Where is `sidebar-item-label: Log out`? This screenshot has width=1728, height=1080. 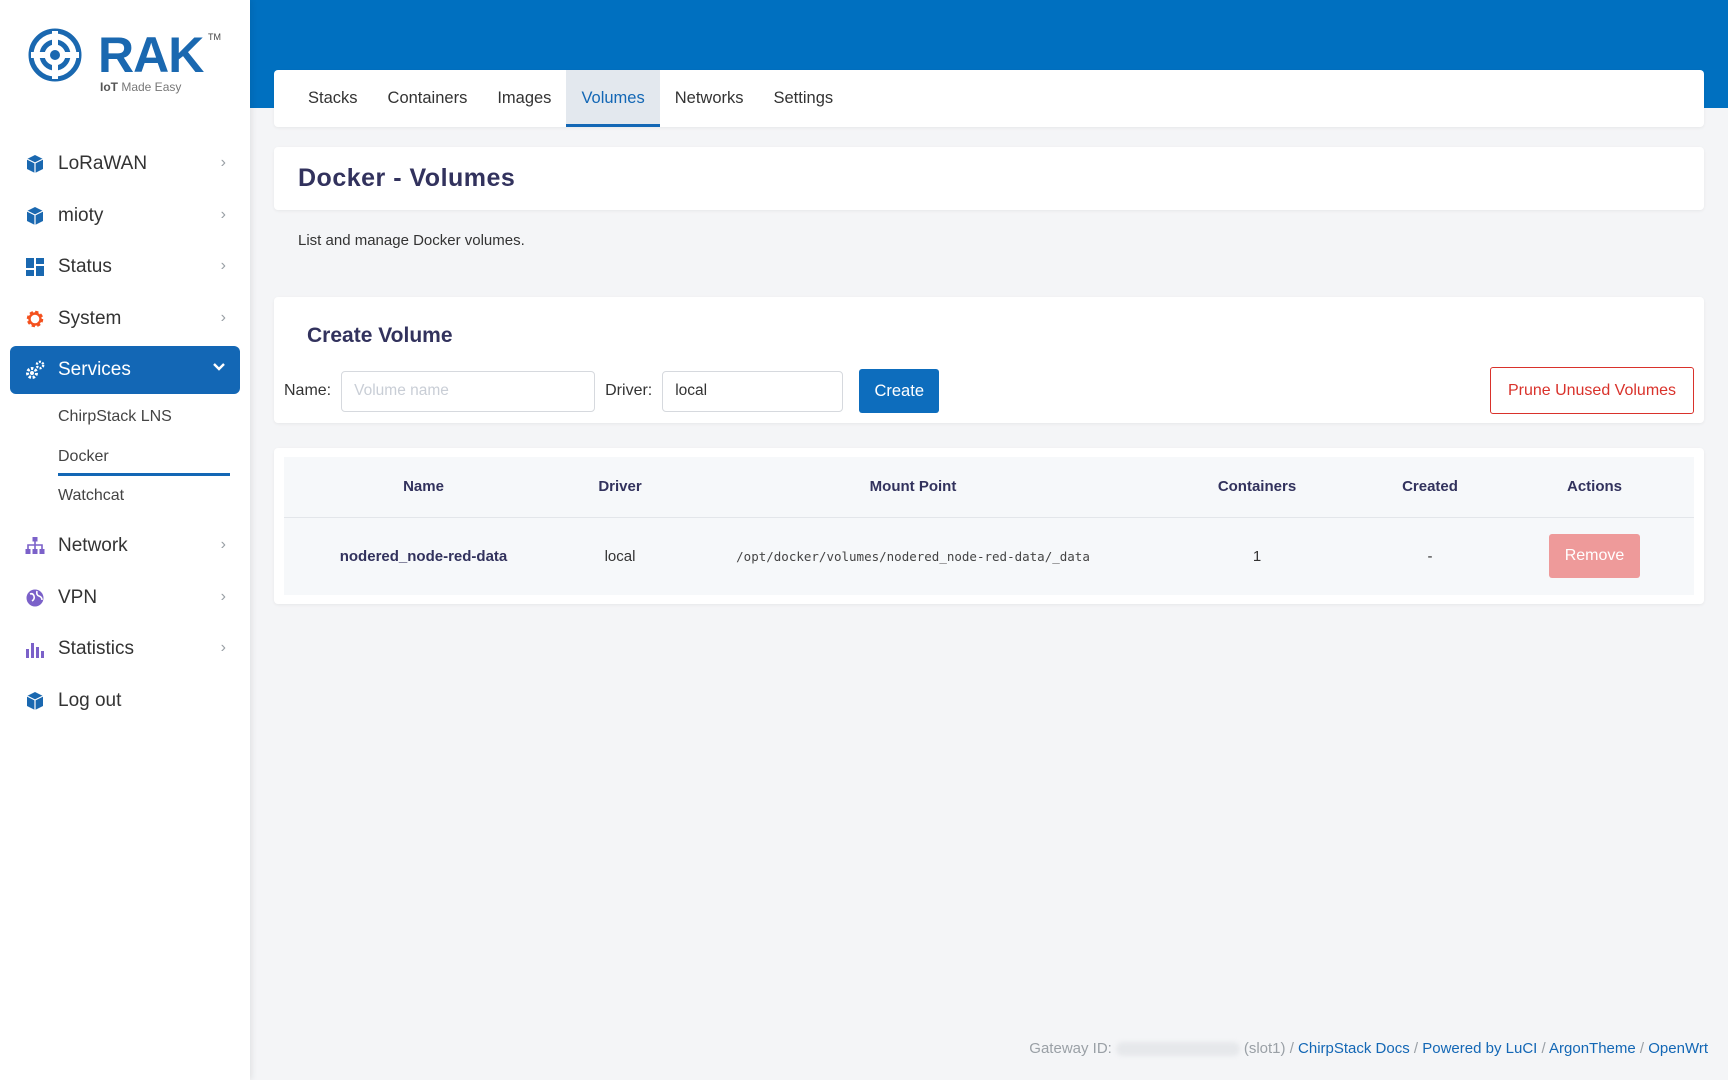 sidebar-item-label: Log out is located at coordinates (90, 700).